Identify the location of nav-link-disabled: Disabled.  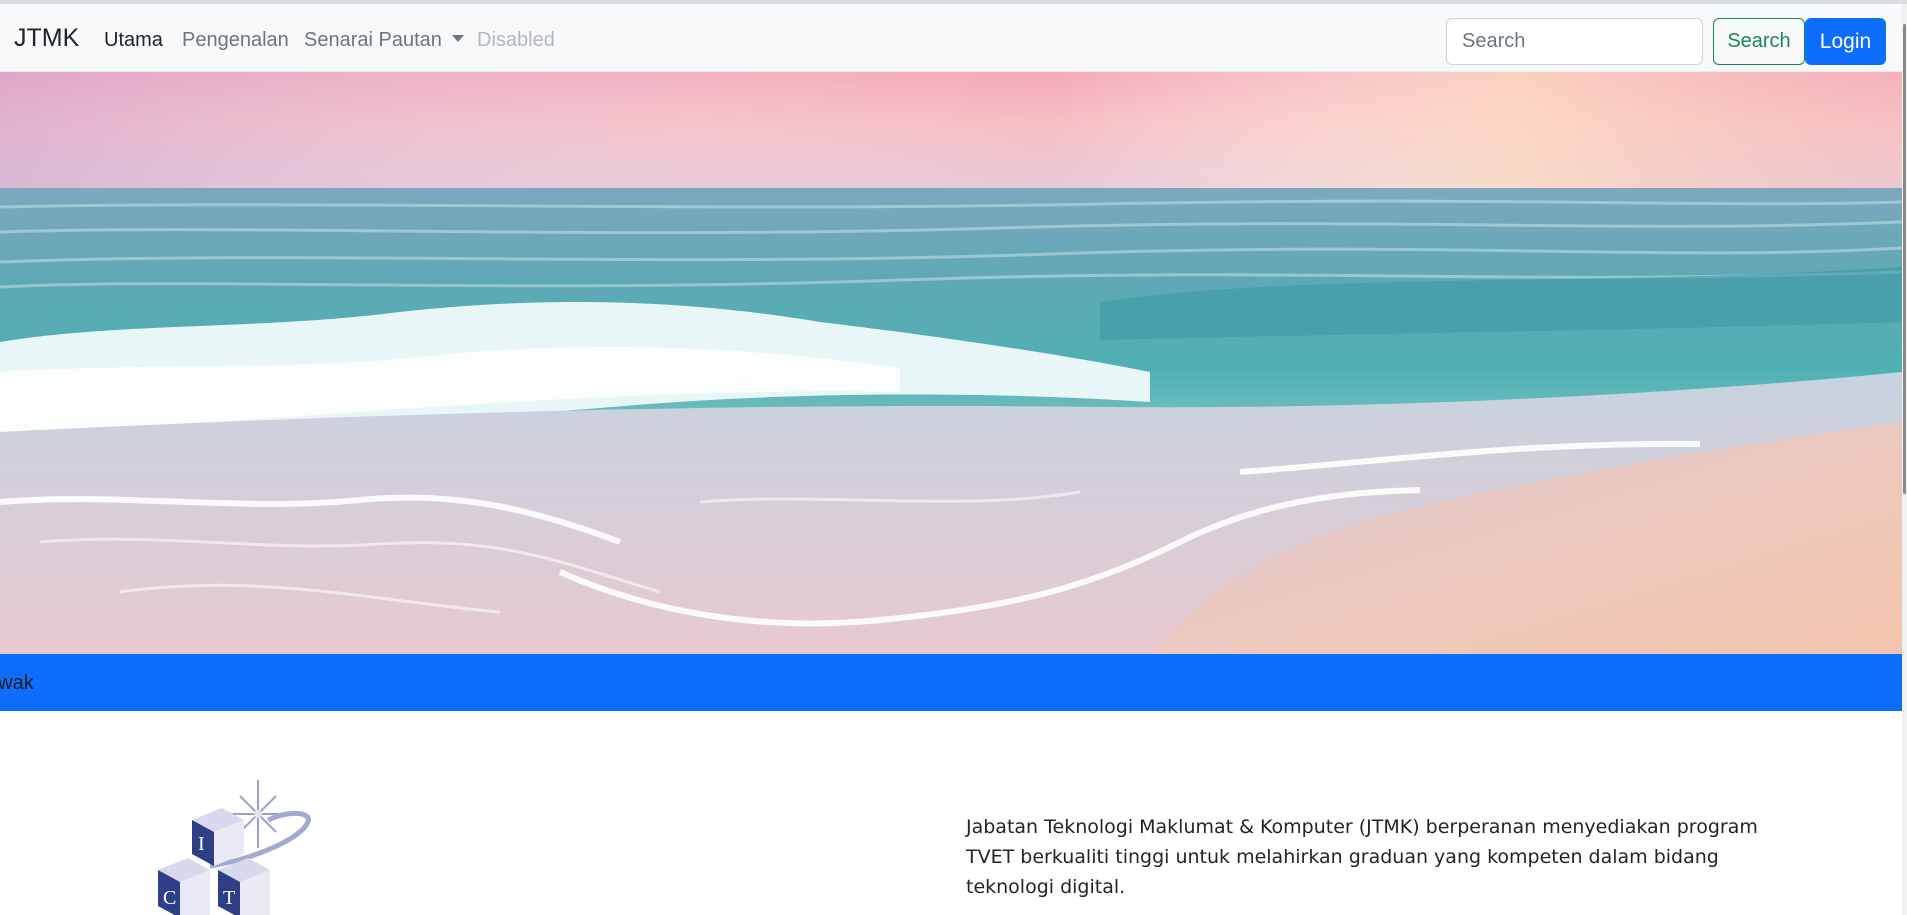
(516, 40).